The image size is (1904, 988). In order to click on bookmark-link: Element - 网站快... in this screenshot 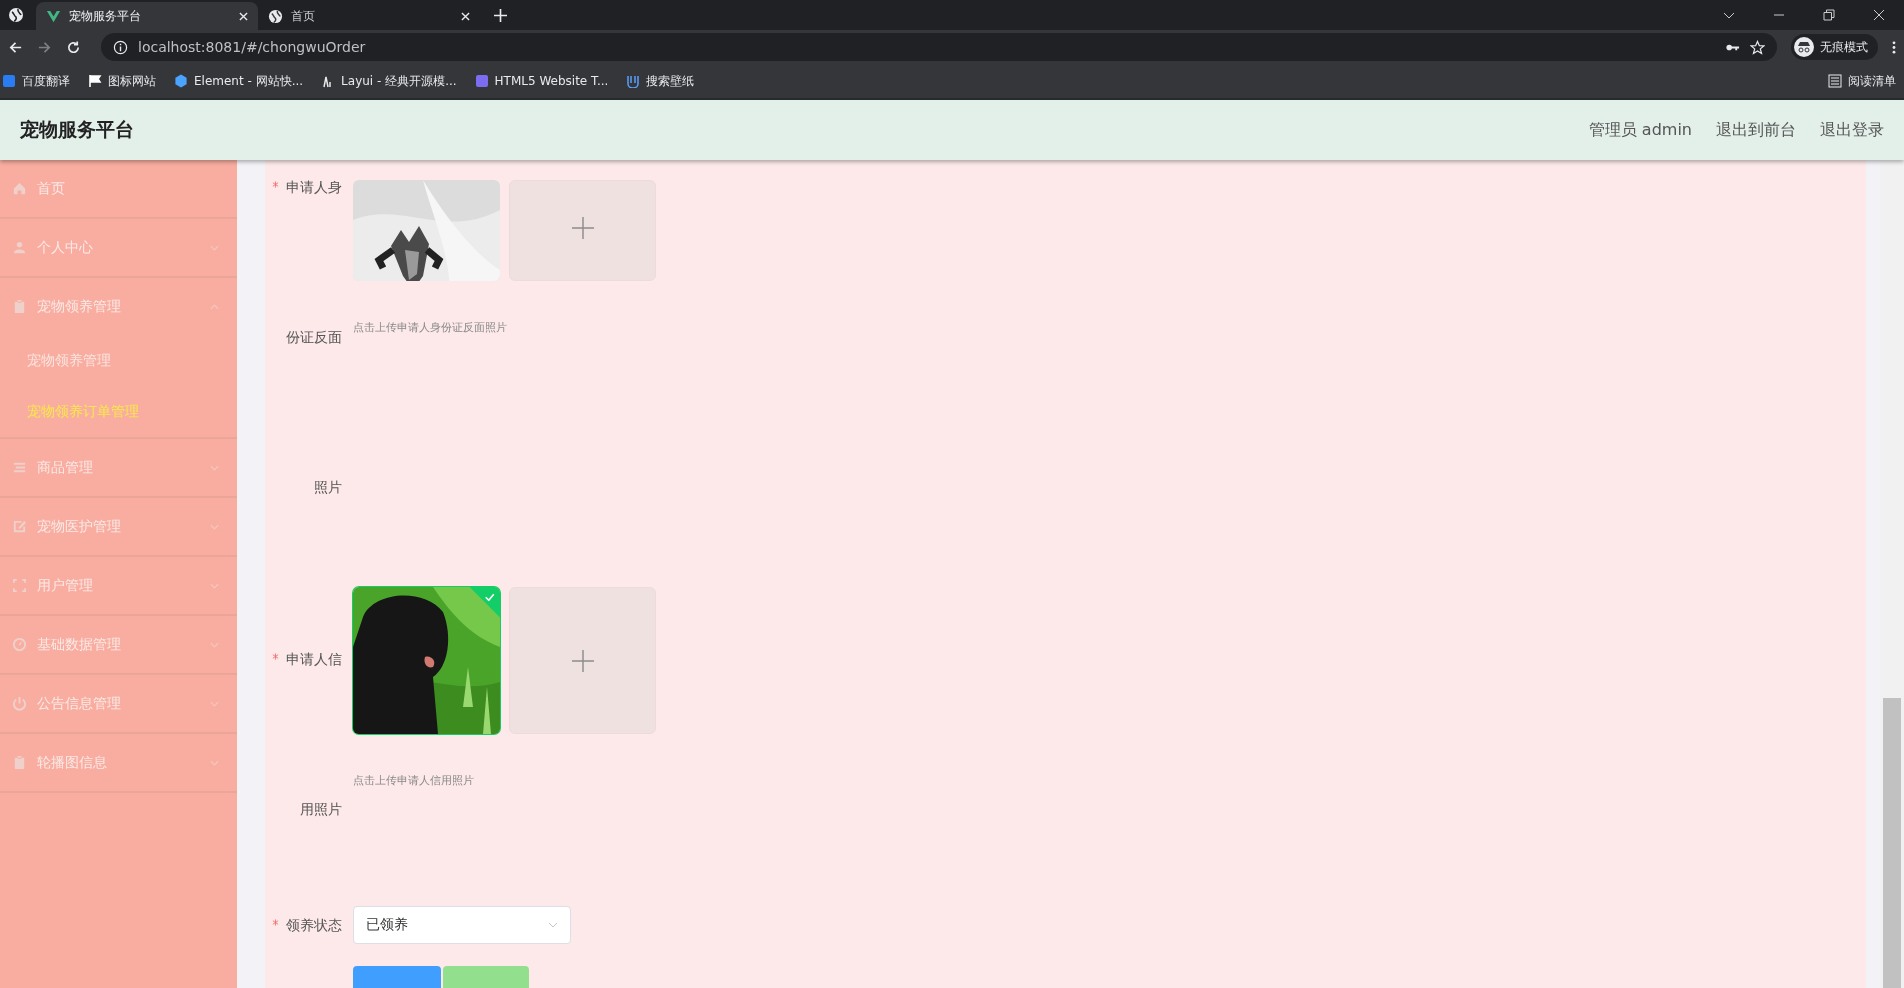, I will do `click(239, 81)`.